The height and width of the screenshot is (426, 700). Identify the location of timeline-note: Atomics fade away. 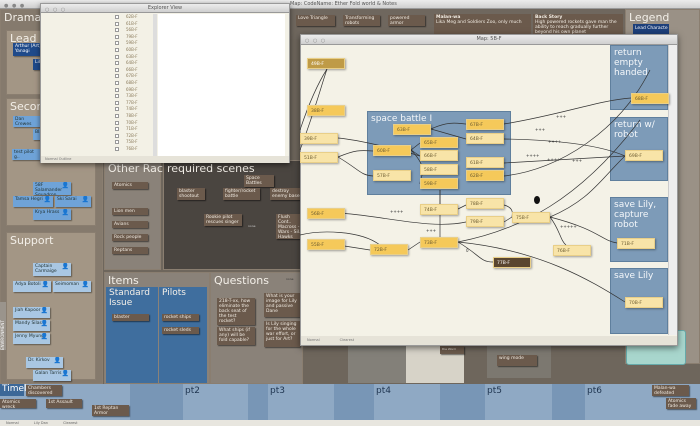
(681, 403).